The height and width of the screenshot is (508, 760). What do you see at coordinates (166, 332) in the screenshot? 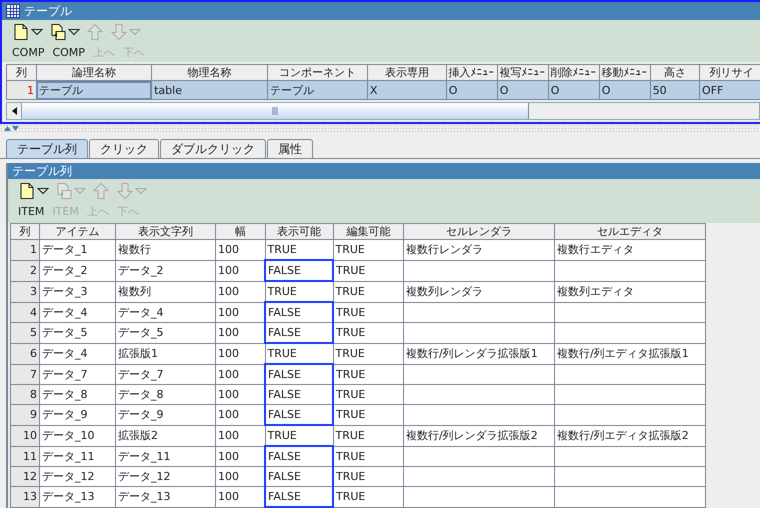
I see `table-cell: データ_5` at bounding box center [166, 332].